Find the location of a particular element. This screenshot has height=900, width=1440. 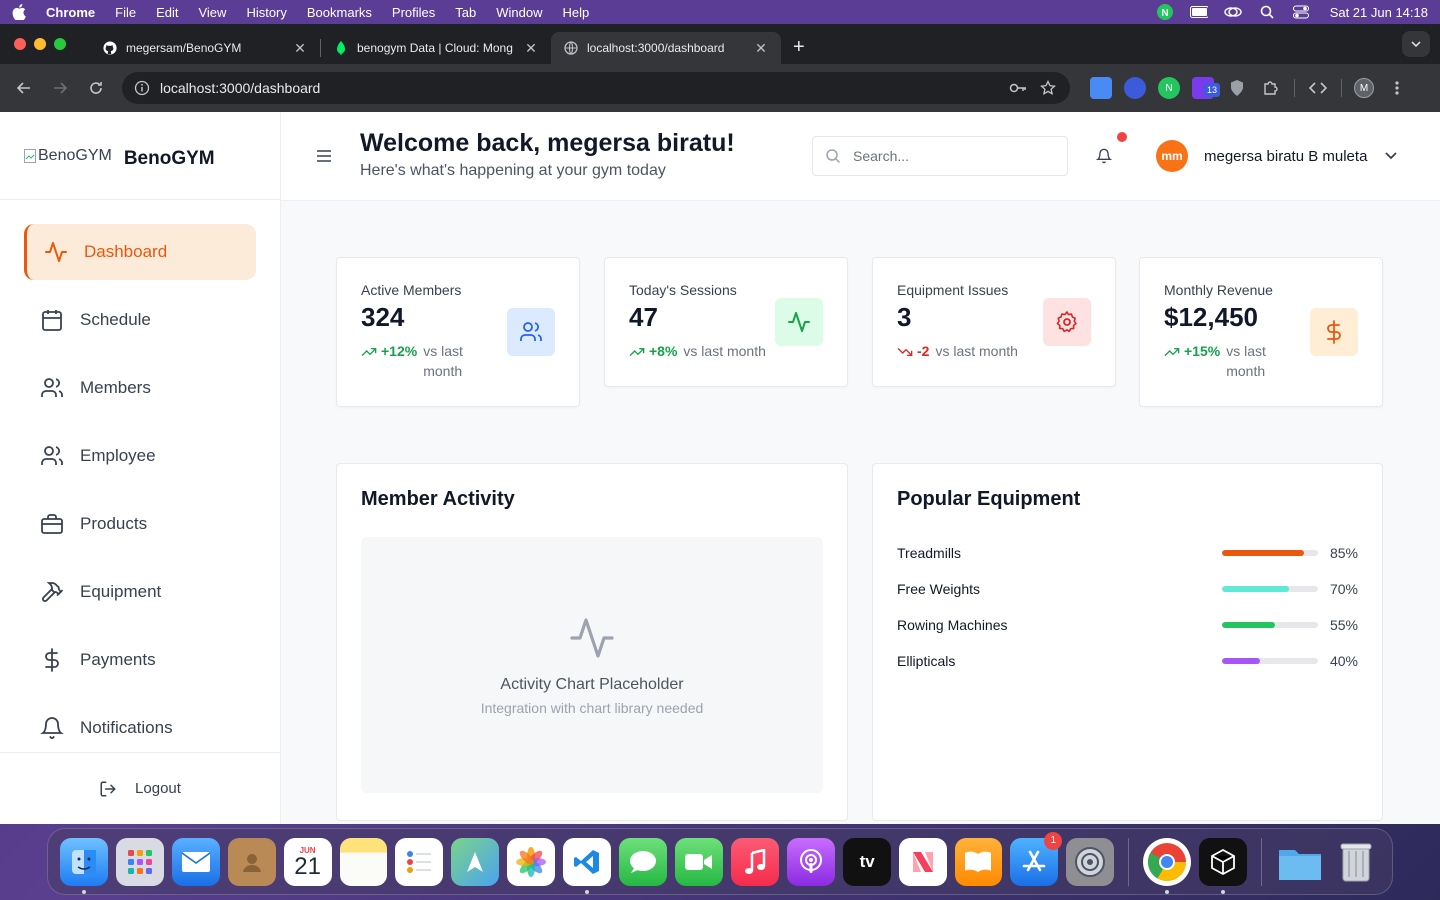

tv-label: tv is located at coordinates (867, 861).